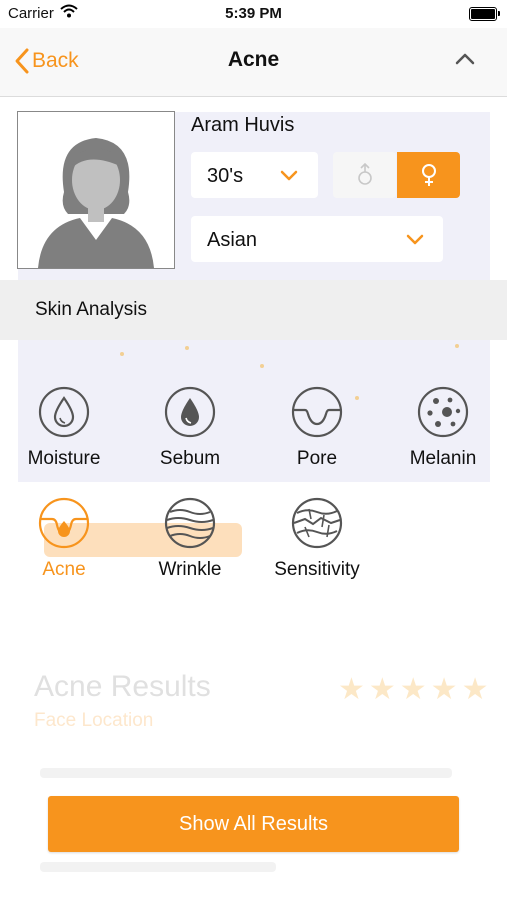 This screenshot has width=507, height=900. I want to click on person-silhouette-icon, so click(96, 203).